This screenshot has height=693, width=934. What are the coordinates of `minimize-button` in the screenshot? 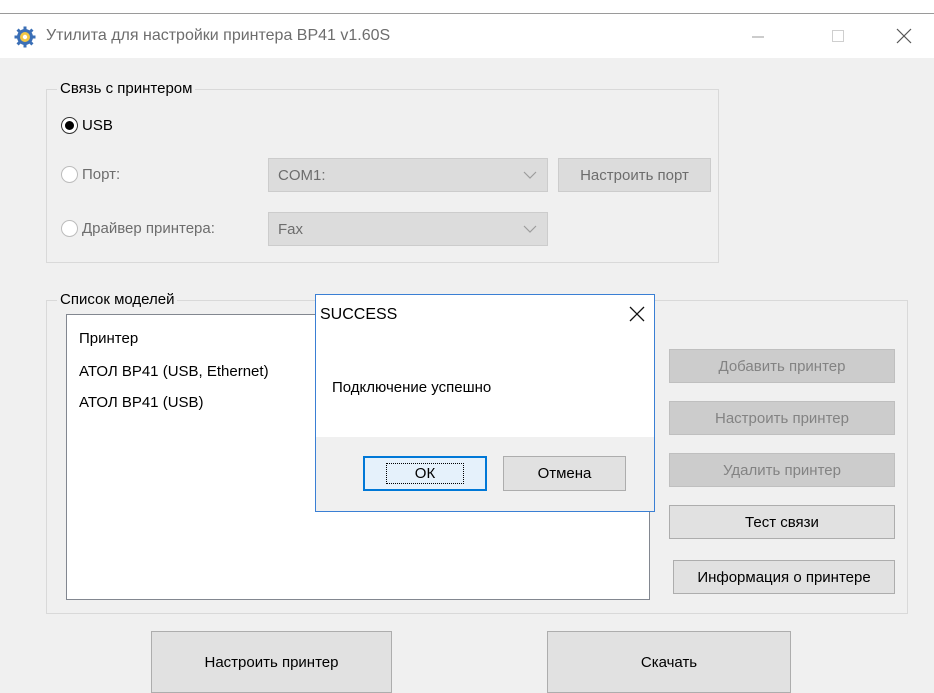 It's located at (758, 36).